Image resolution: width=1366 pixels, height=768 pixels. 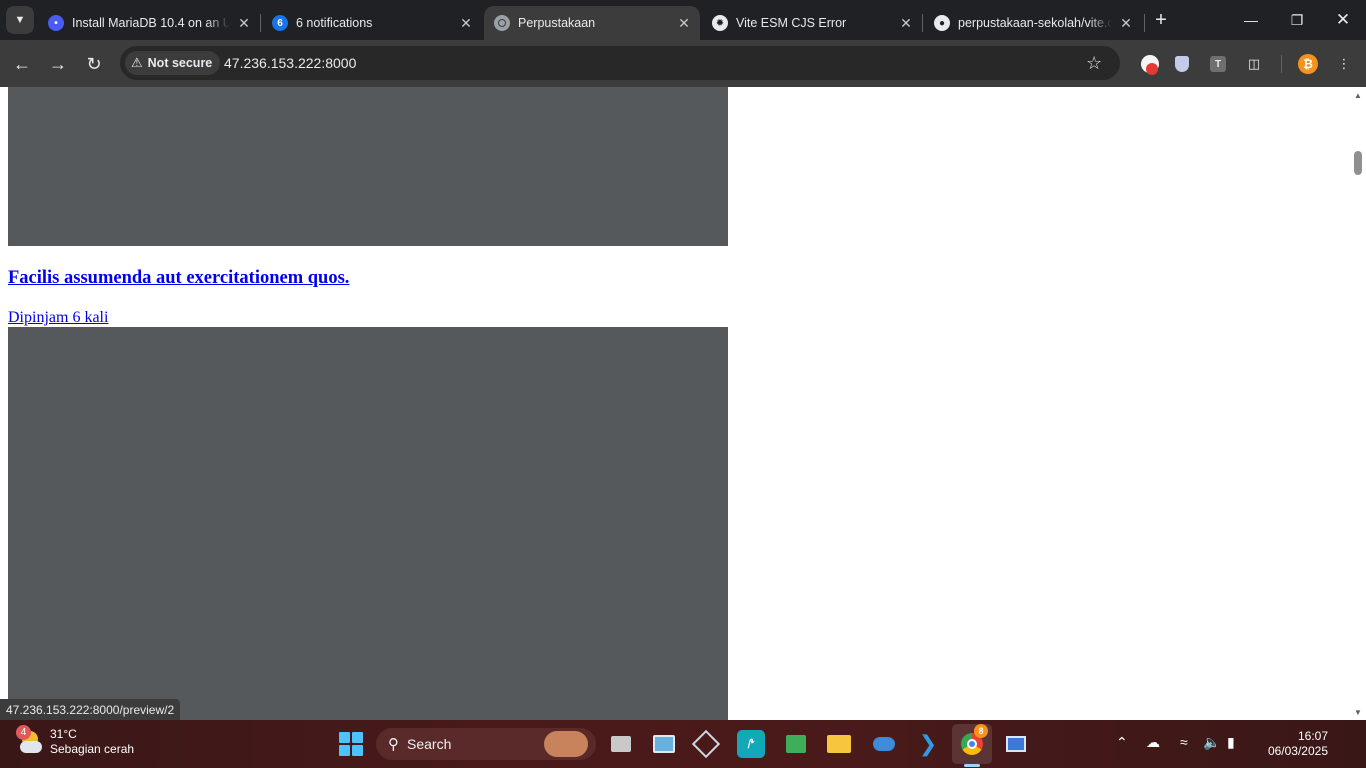 I want to click on mariadb-favicon-icon: •, so click(x=56, y=23).